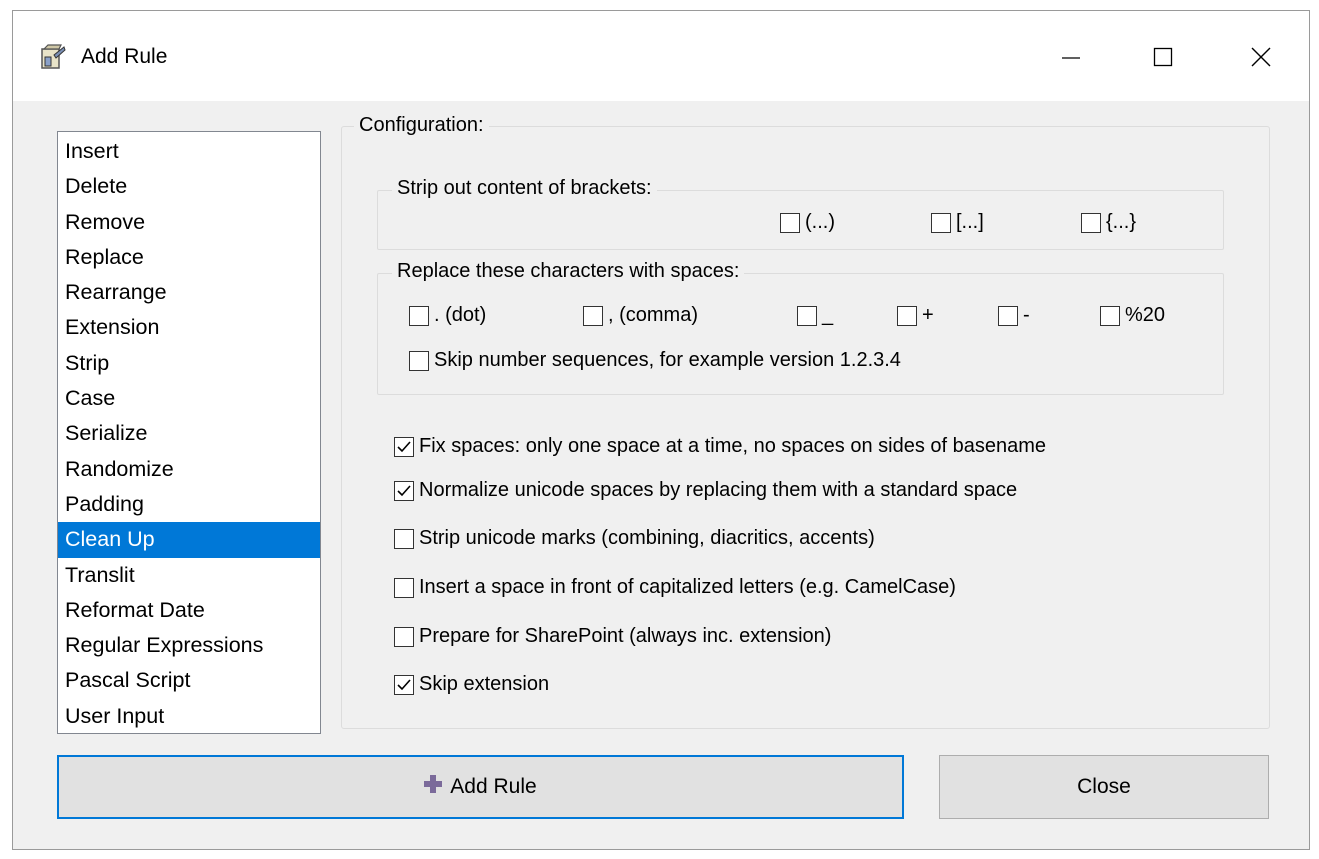 The width and height of the screenshot is (1319, 859). I want to click on maximize-icon, so click(1163, 57).